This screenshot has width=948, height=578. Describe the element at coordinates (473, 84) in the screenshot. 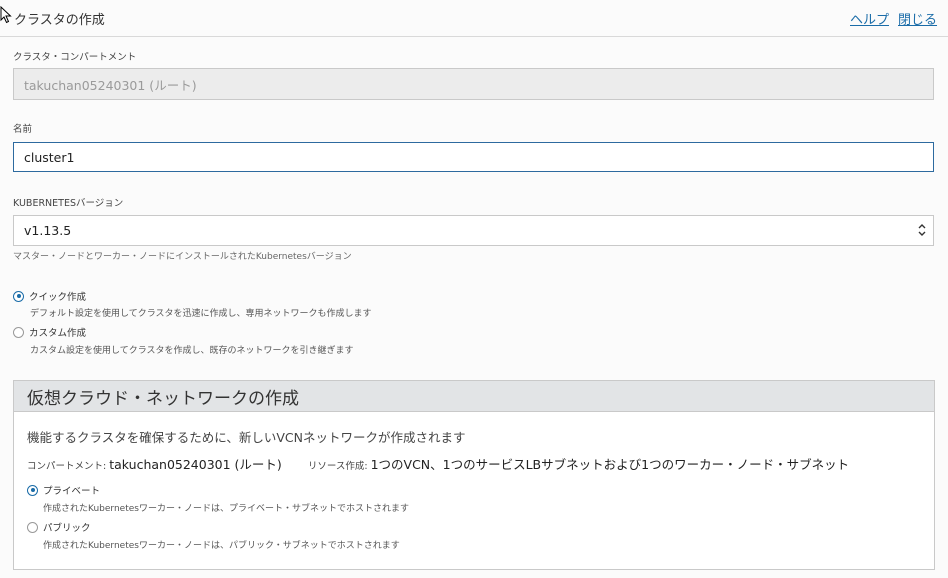

I see `compartment-field: takuchan05240301 (ルート)` at that location.